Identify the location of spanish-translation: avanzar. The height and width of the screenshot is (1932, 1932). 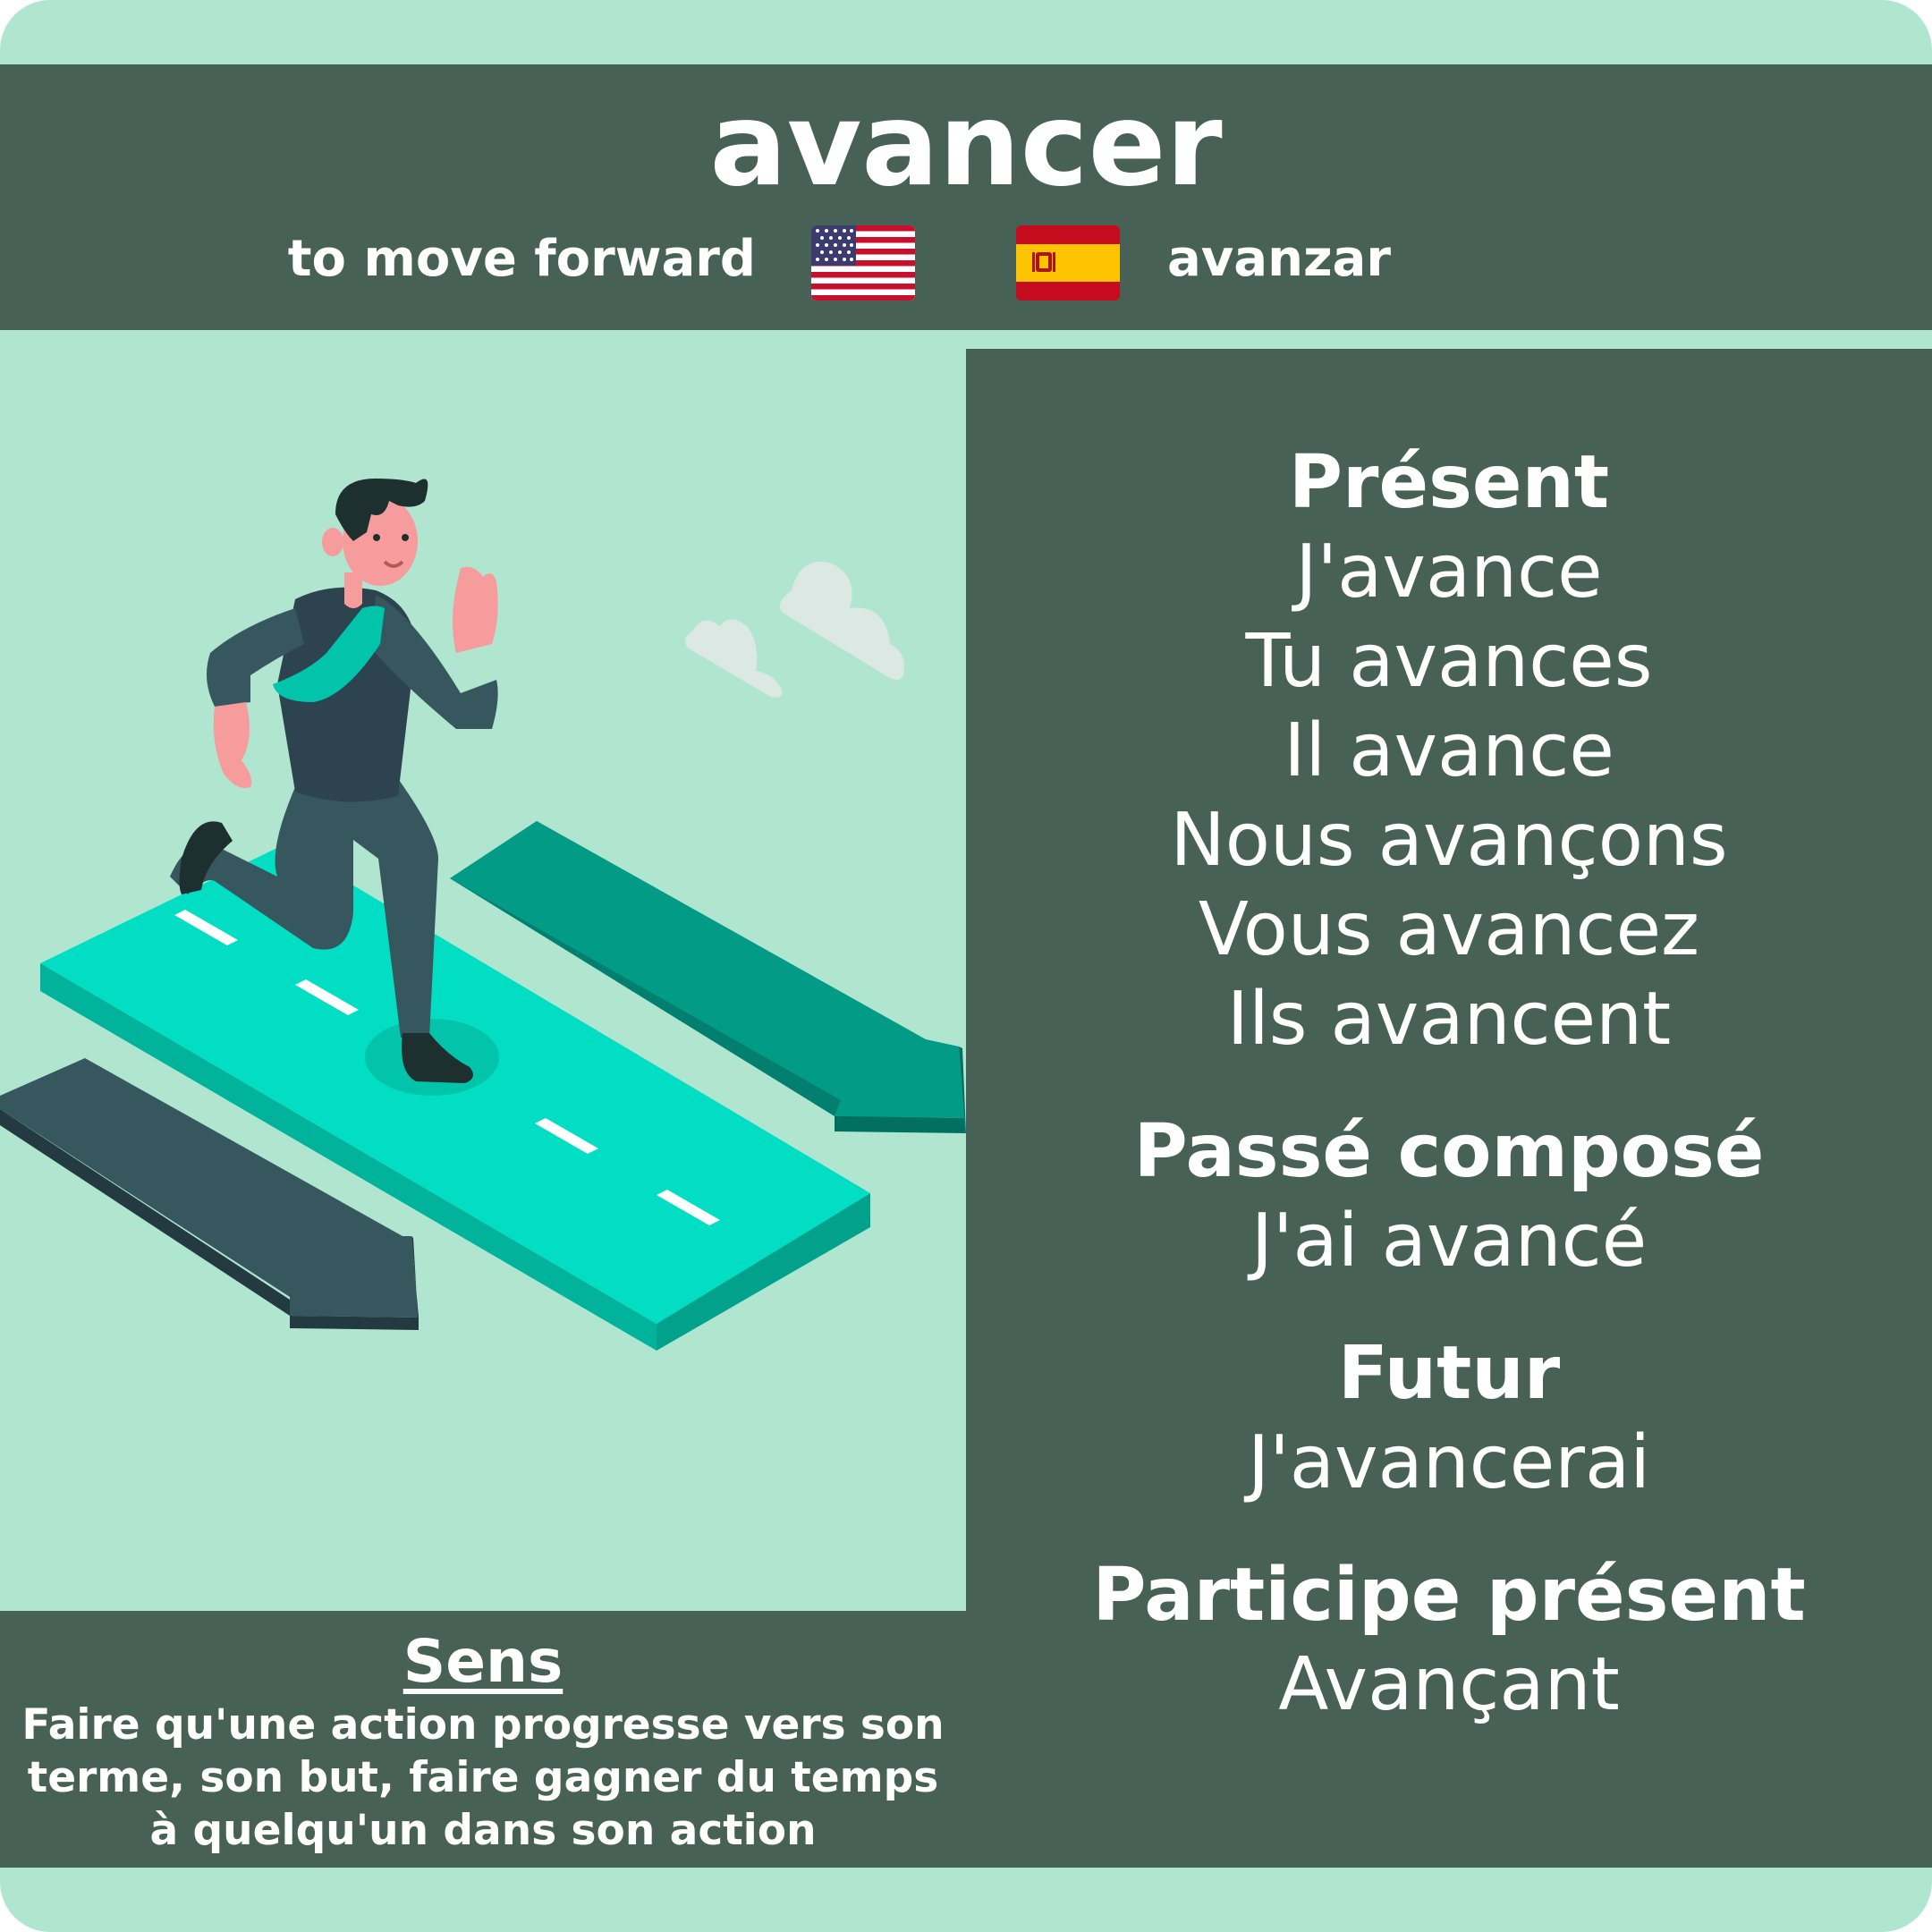
(1279, 259).